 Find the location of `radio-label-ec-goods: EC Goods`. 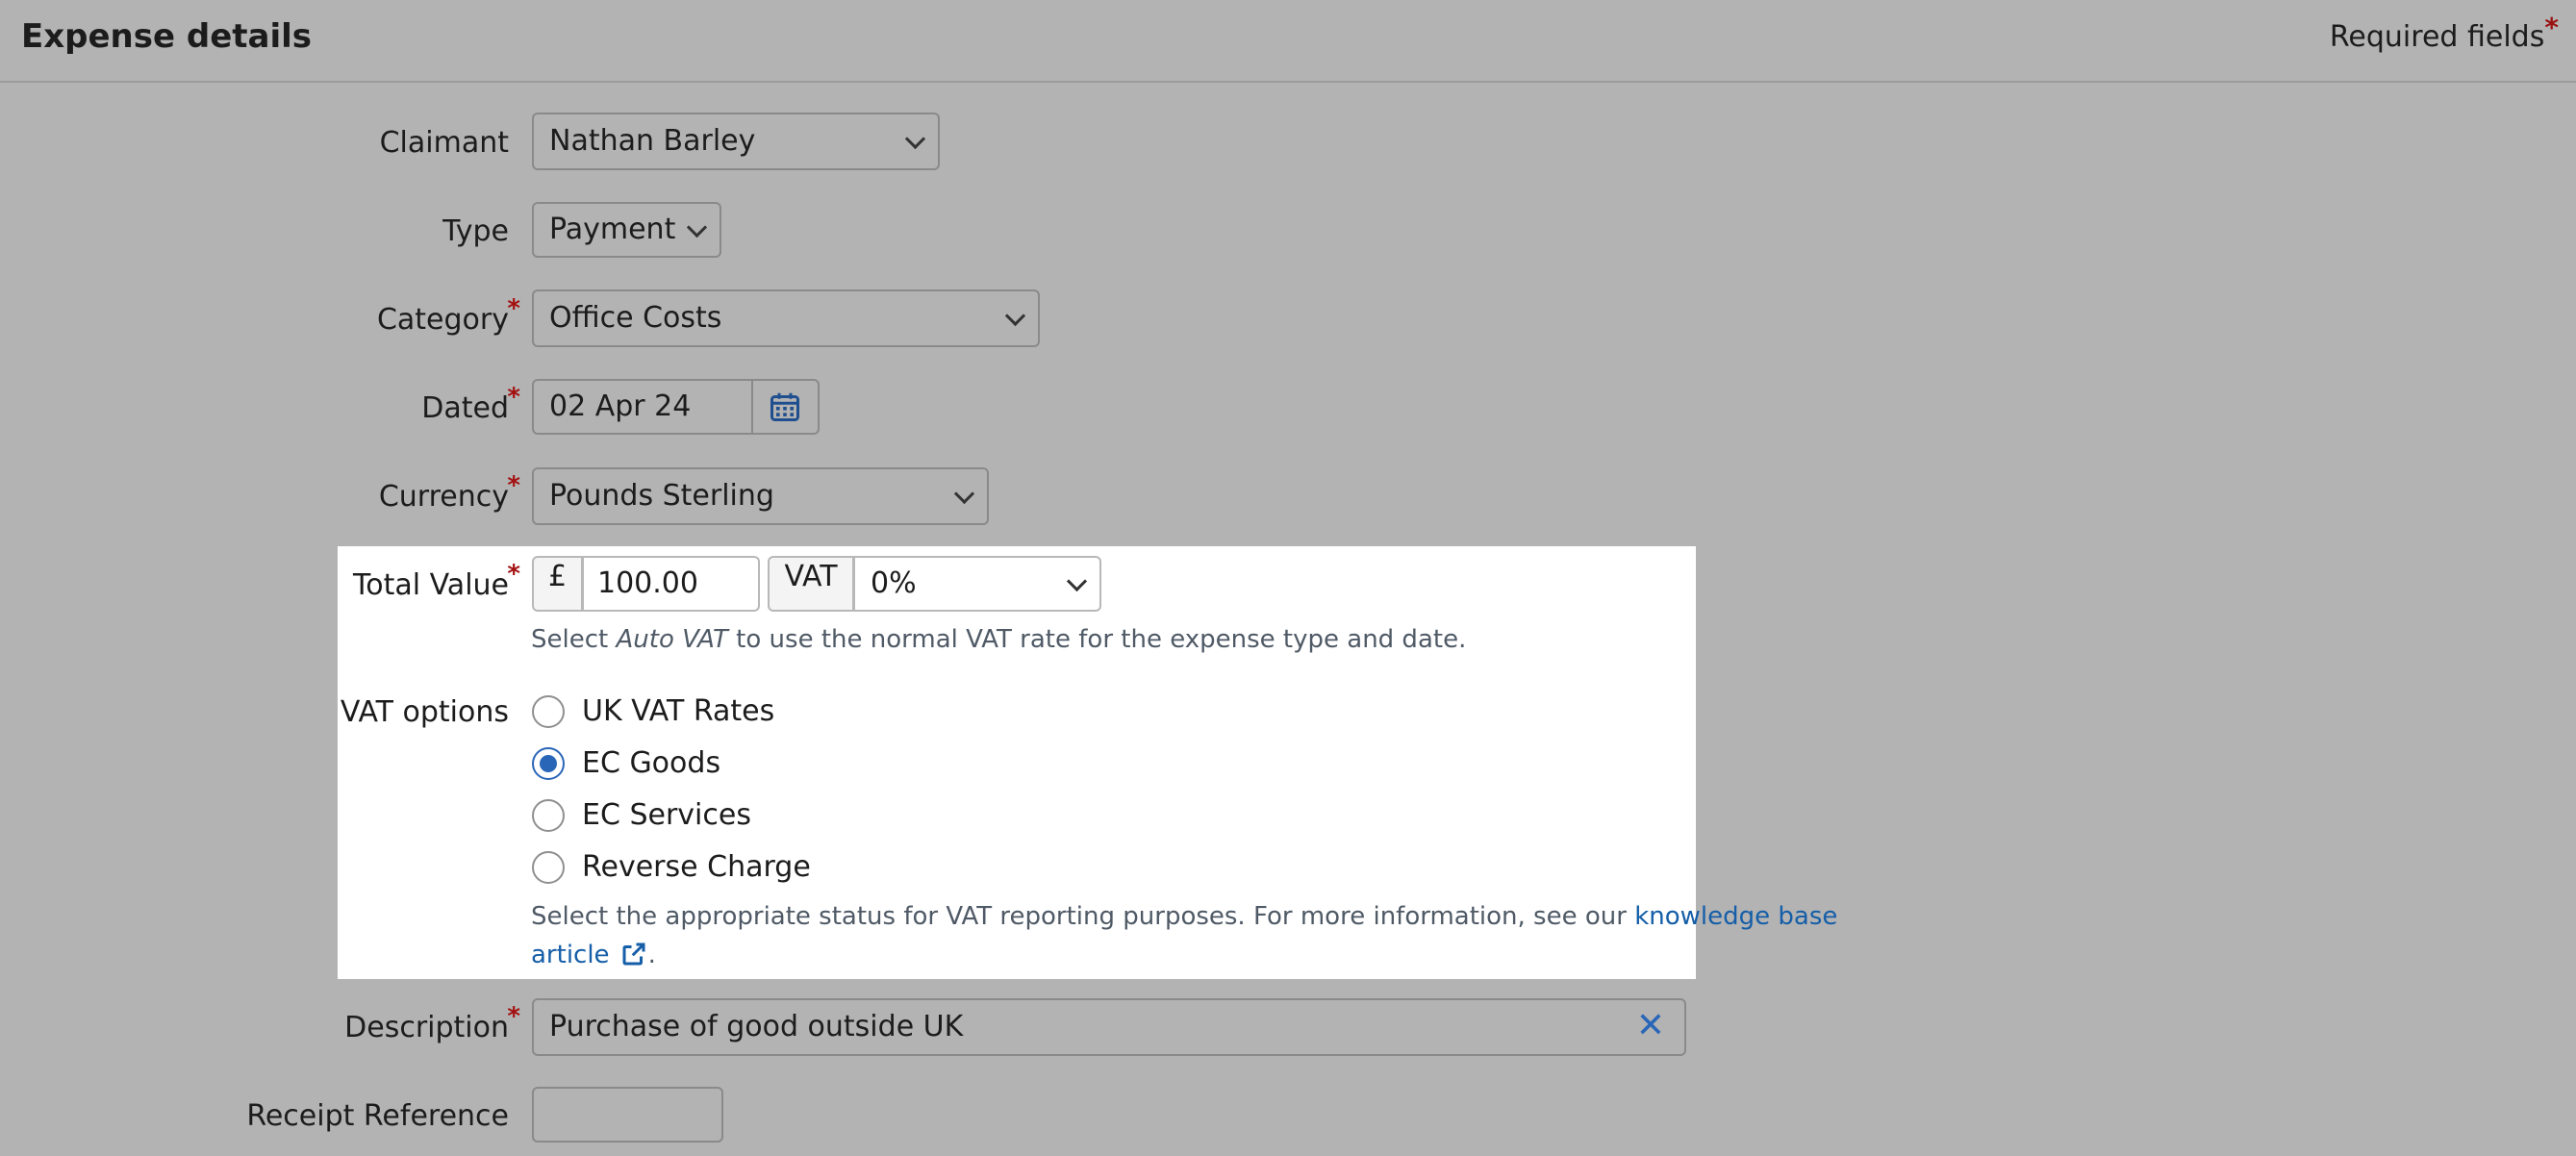

radio-label-ec-goods: EC Goods is located at coordinates (651, 764).